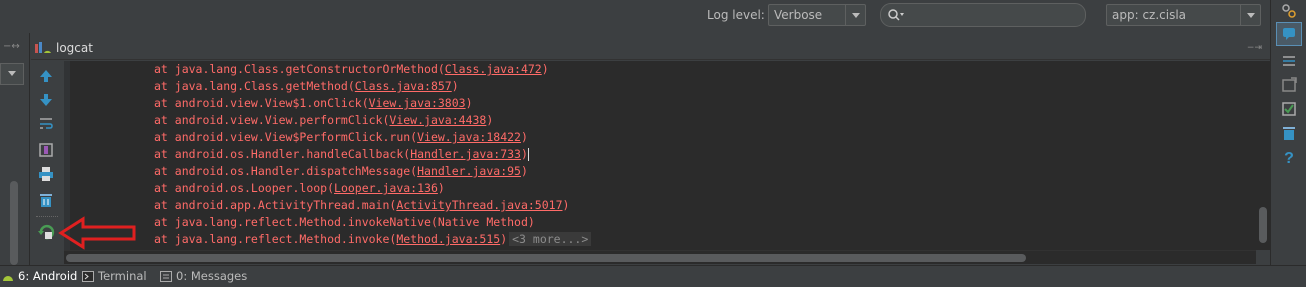 This screenshot has width=1306, height=287. What do you see at coordinates (47, 216) in the screenshot?
I see `toolbar-separator` at bounding box center [47, 216].